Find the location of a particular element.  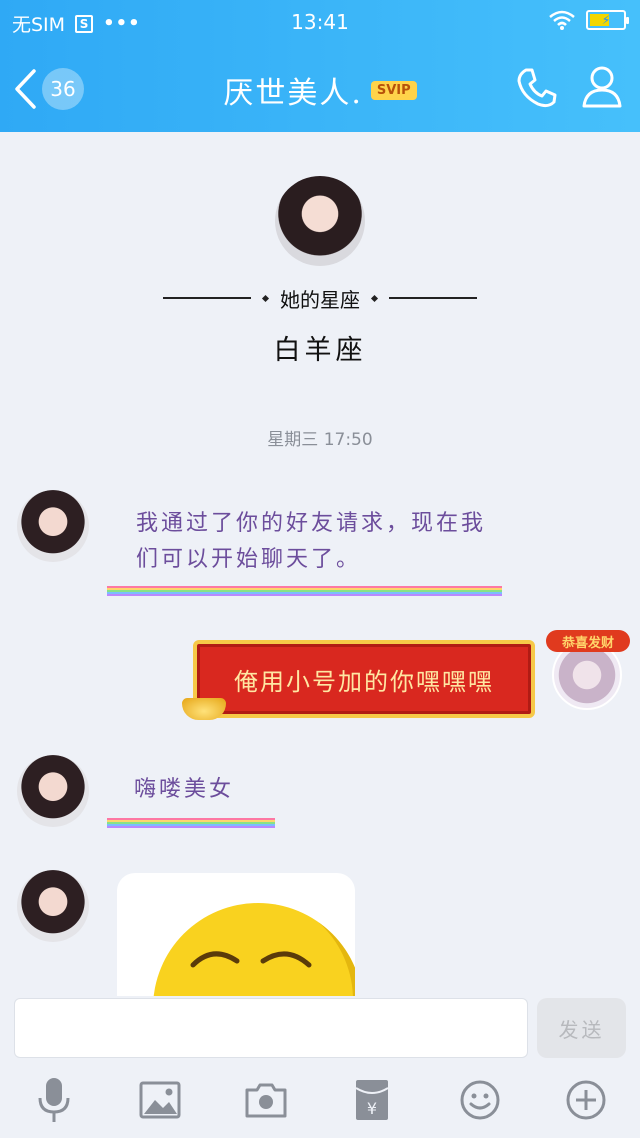

header: 无SIM S ••• 13:41 ⚡ 36 厌世美人. SVIP is located at coordinates (320, 66).